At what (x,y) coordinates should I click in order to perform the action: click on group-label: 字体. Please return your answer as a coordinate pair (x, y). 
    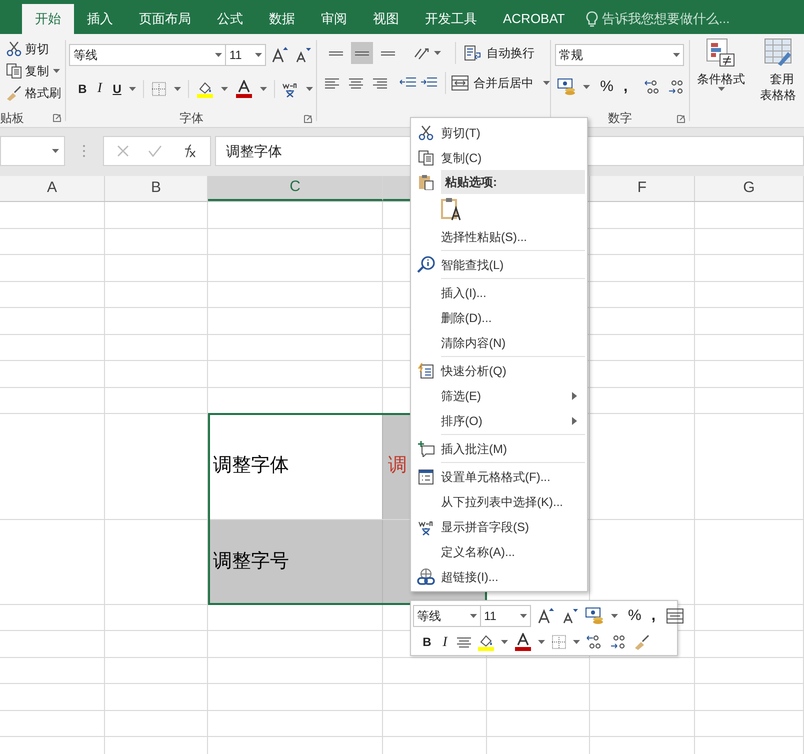
    Looking at the image, I should click on (191, 118).